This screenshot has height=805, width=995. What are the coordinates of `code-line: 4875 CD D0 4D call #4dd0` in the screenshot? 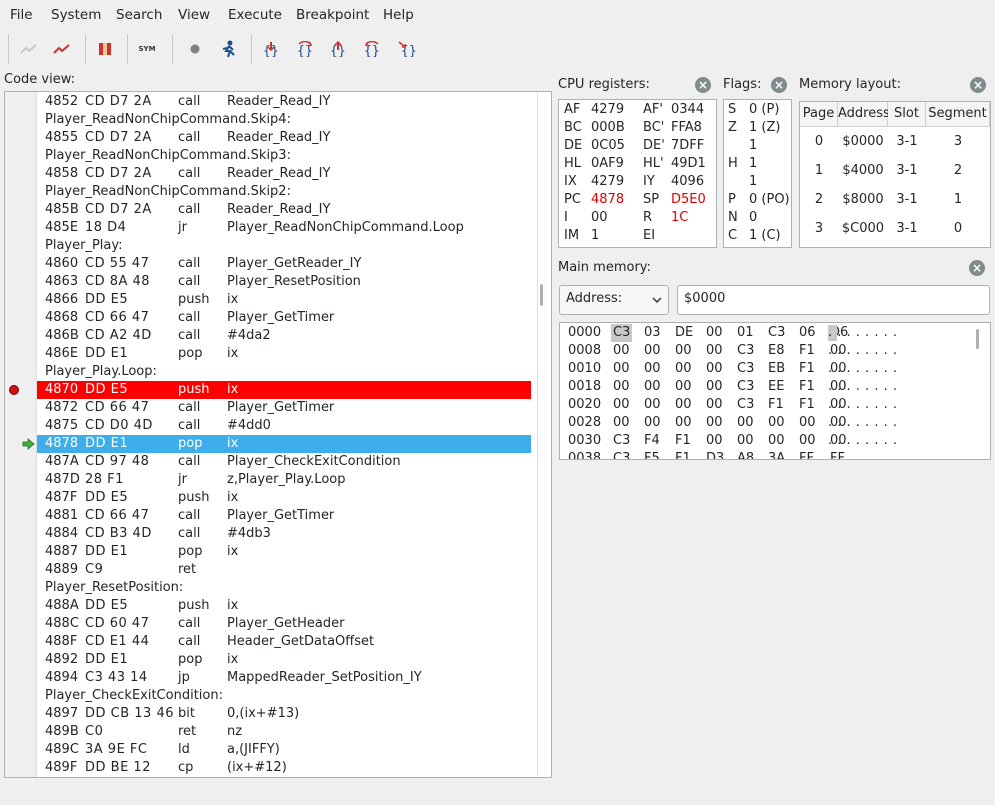 It's located at (284, 426).